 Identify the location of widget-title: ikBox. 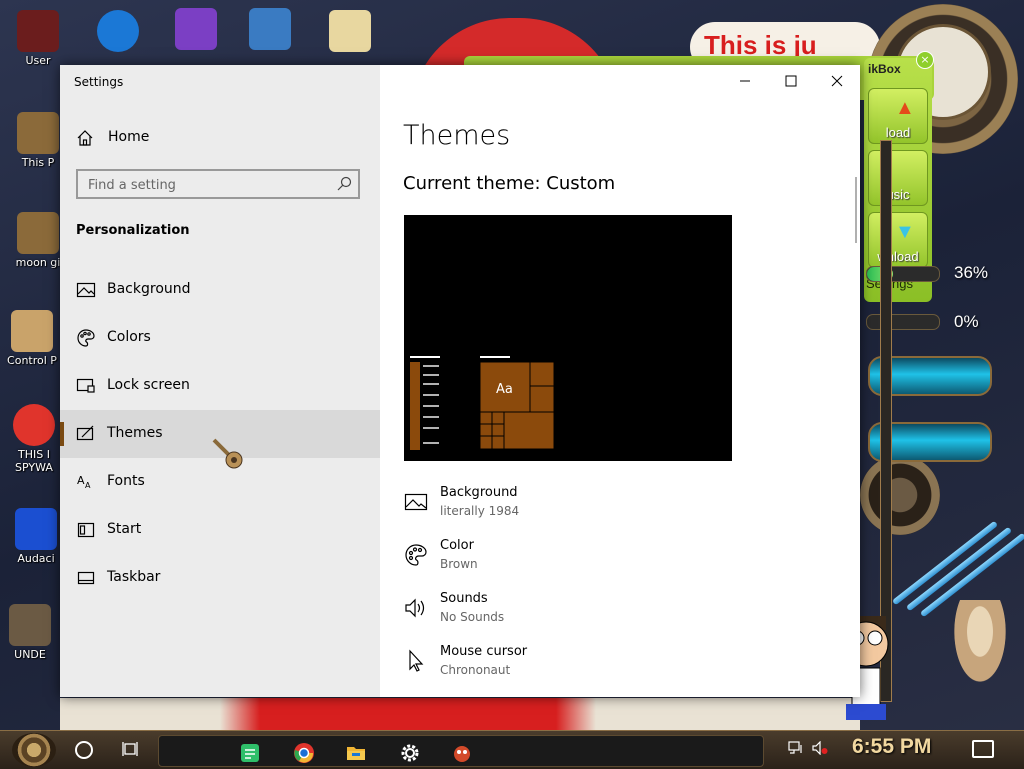
(884, 69).